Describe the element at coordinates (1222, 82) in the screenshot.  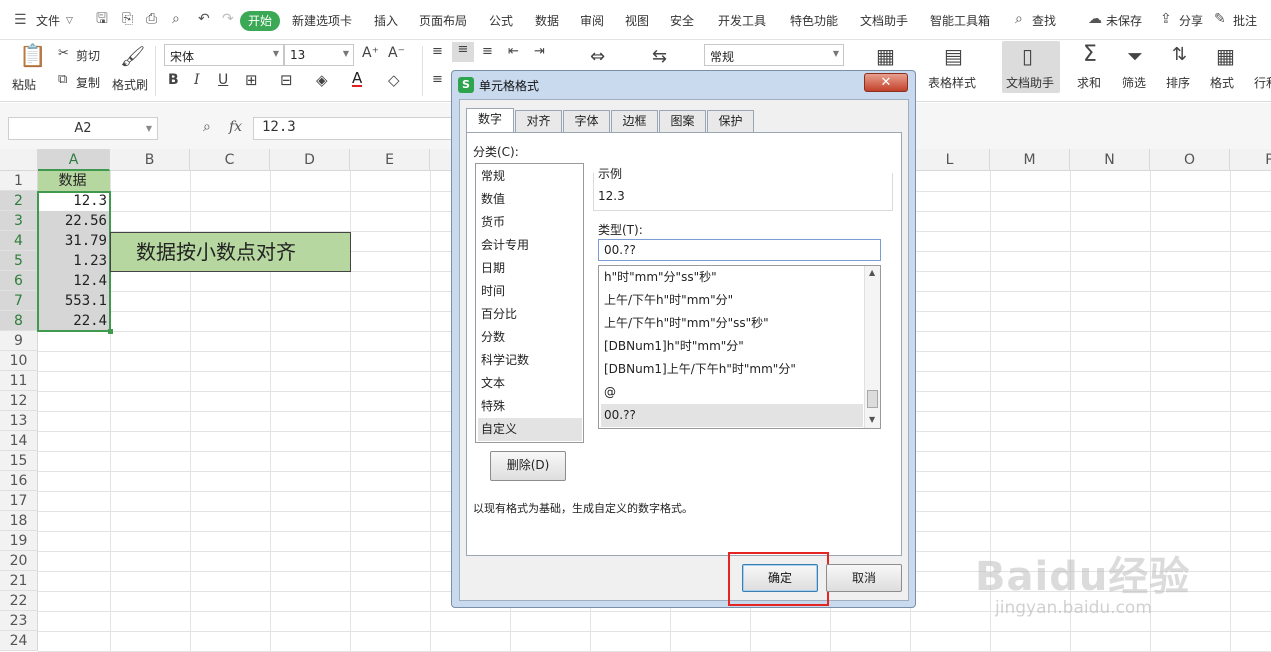
I see `format-button: 格式` at that location.